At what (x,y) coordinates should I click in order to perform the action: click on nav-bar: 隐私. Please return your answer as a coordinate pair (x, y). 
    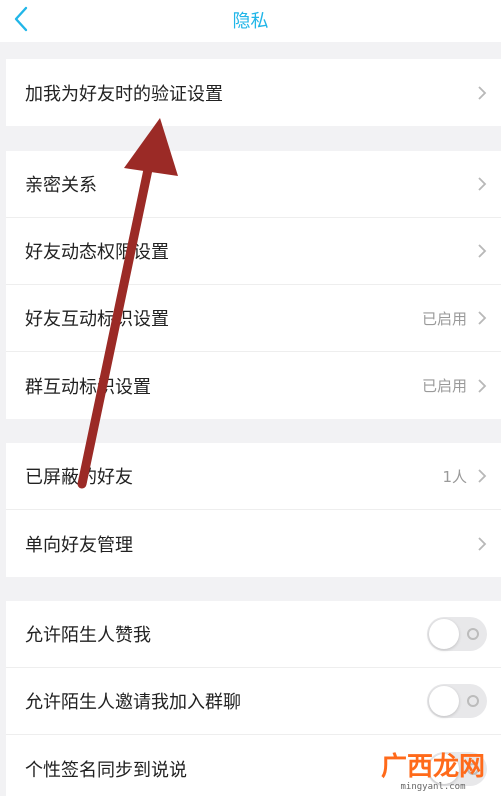
    Looking at the image, I should click on (250, 21).